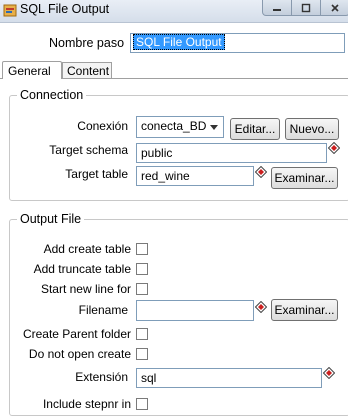  Describe the element at coordinates (88, 150) in the screenshot. I see `target-schema-label: Target schema` at that location.